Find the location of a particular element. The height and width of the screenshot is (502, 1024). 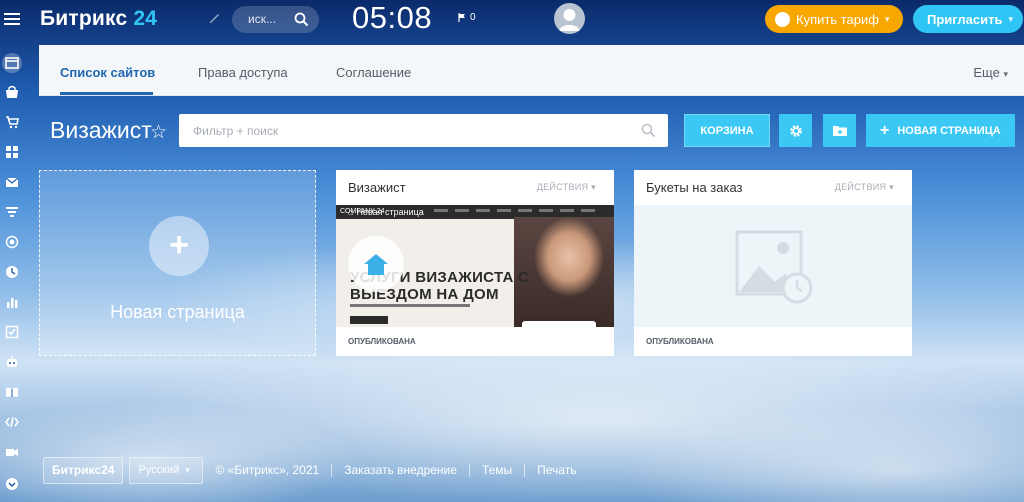

new-page-label: НОВАЯ СТРАНИЦА is located at coordinates (949, 130).